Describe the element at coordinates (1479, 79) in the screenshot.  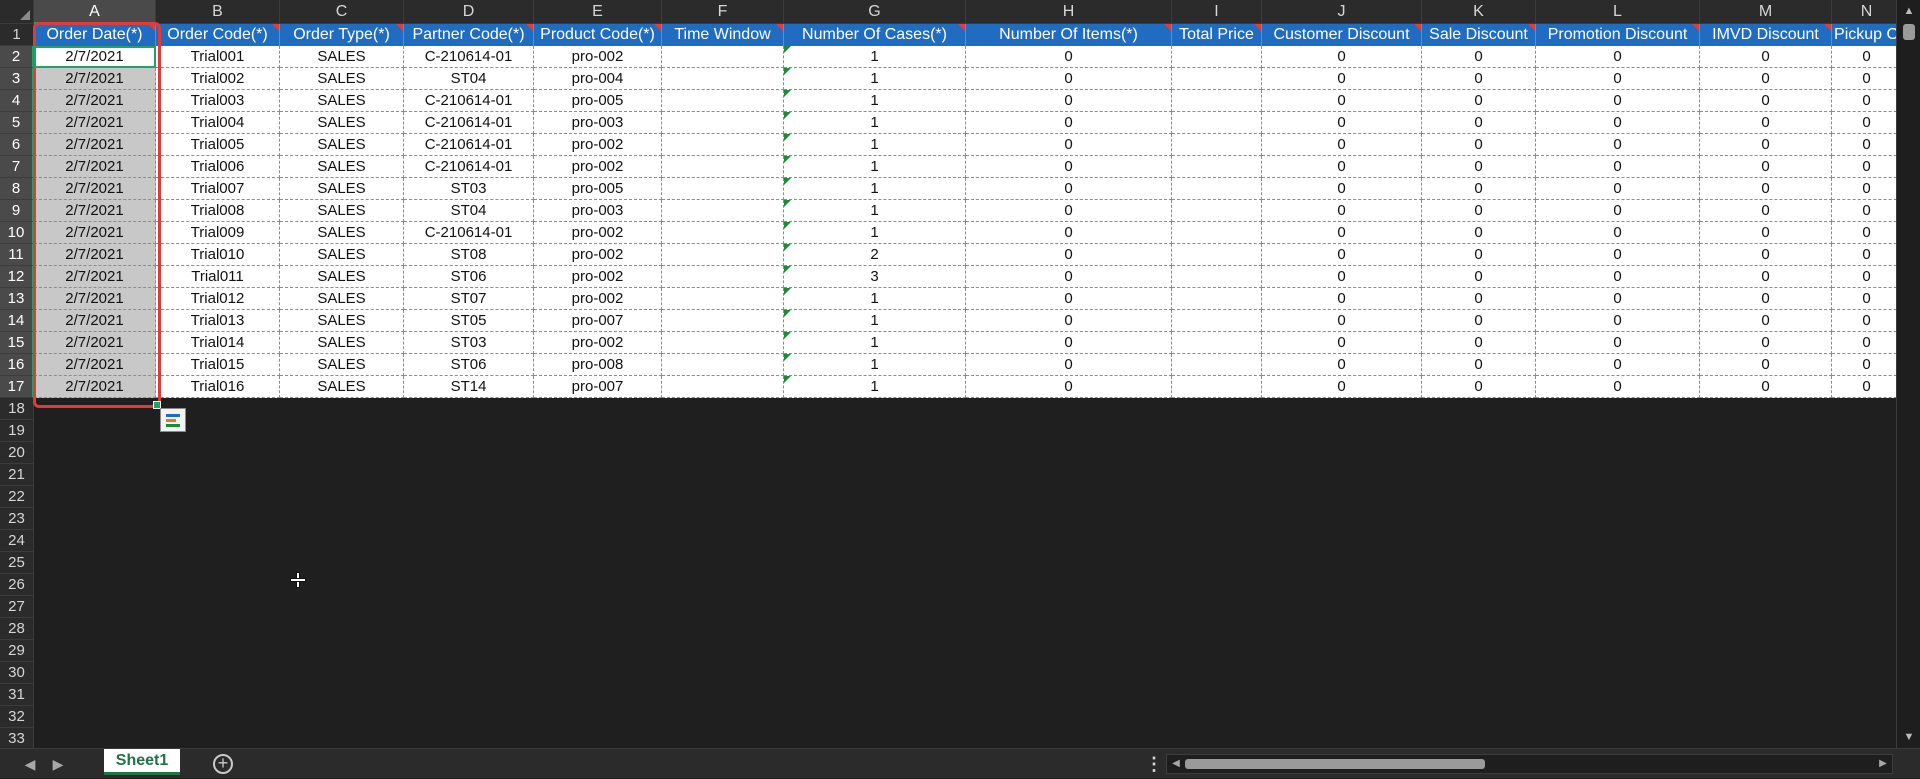
I see `cell-k3: 0` at that location.